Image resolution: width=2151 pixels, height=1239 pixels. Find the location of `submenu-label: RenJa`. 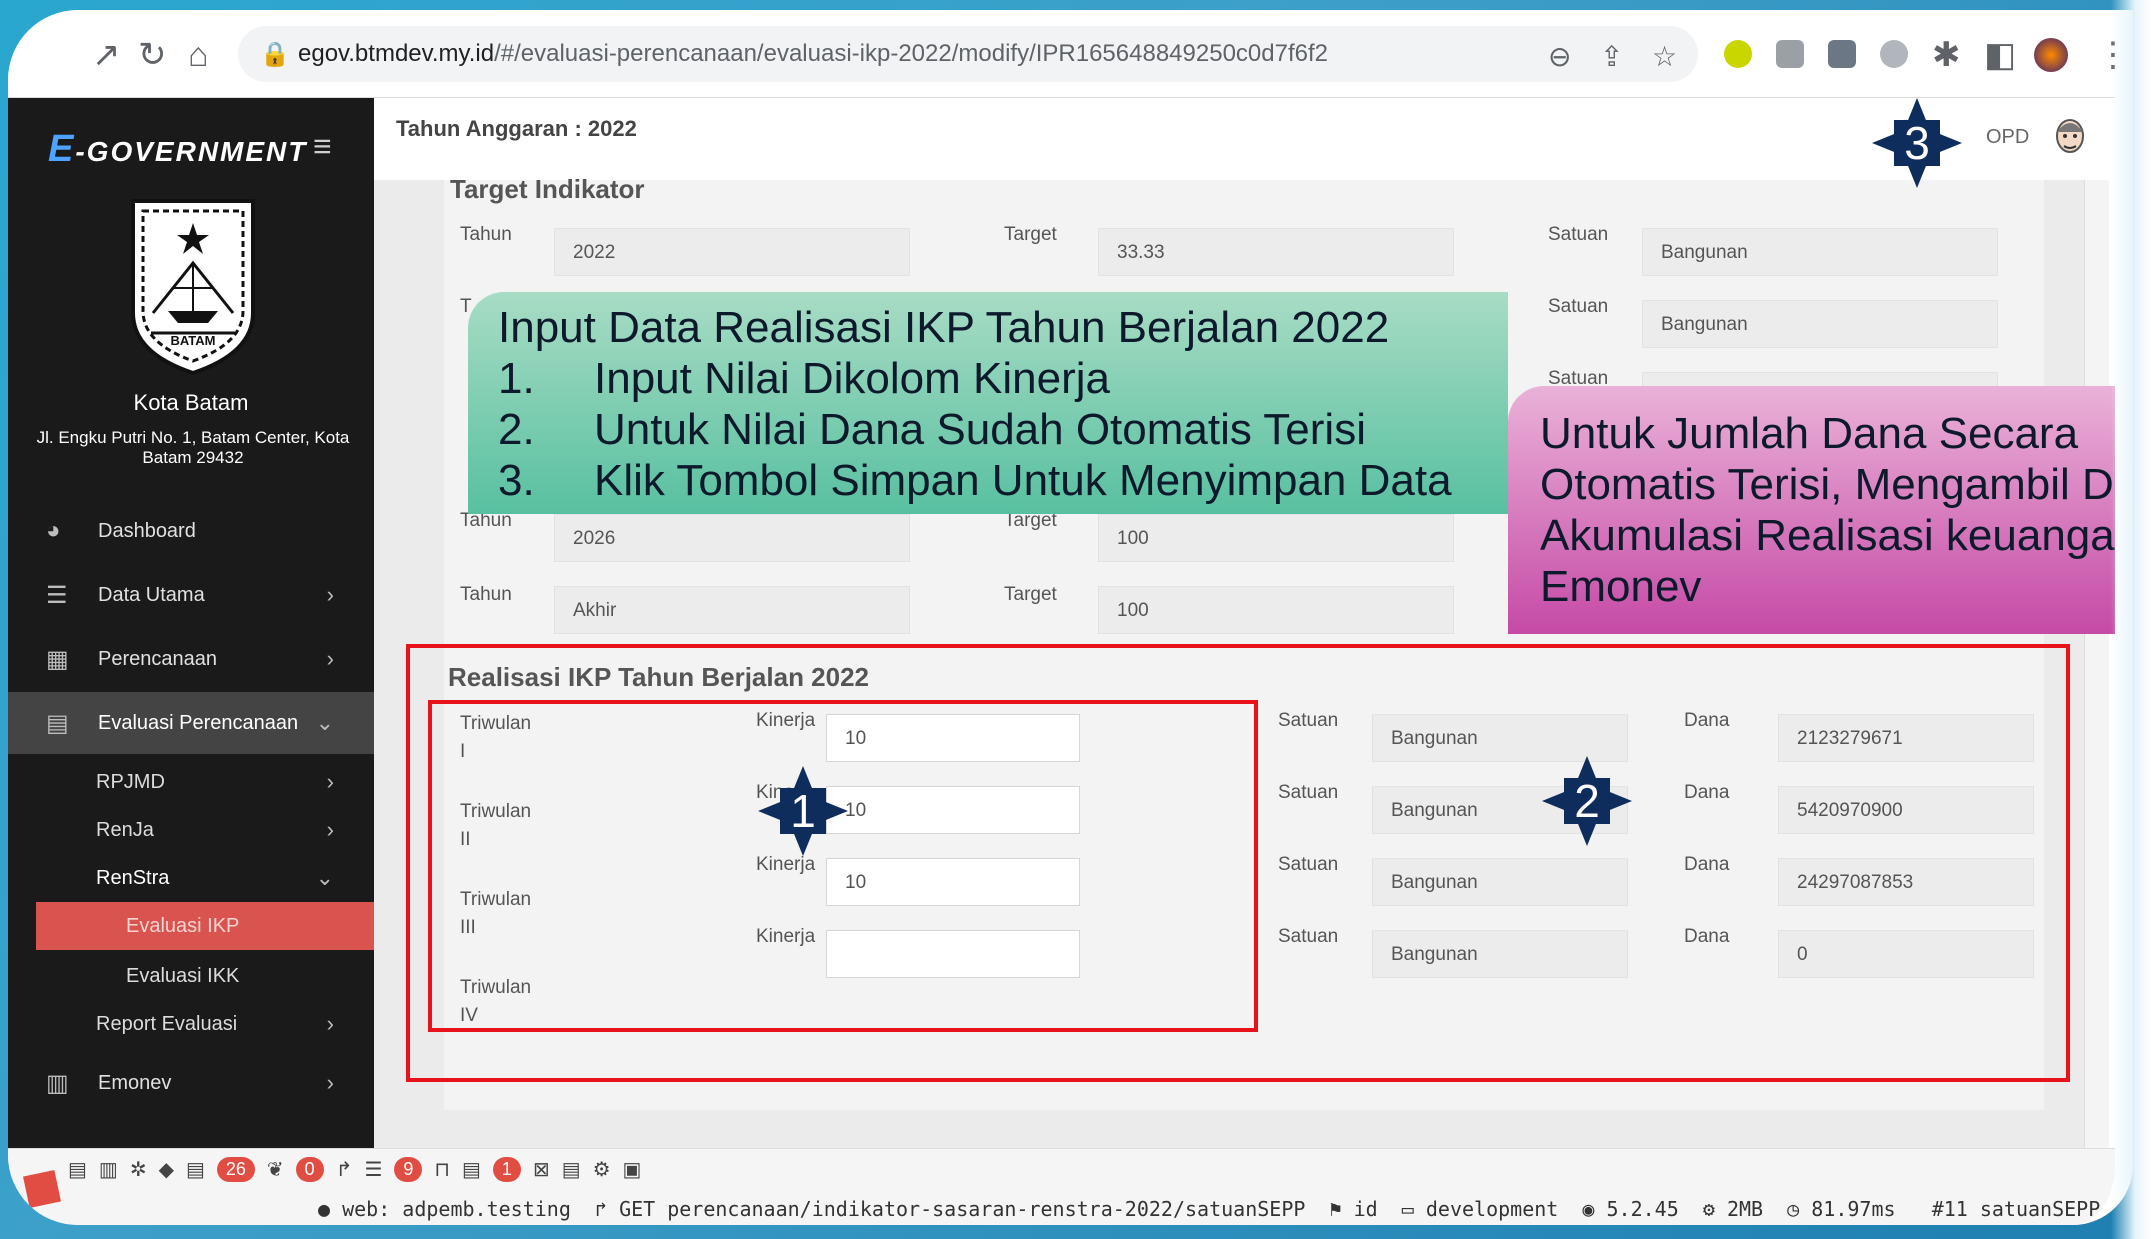

submenu-label: RenJa is located at coordinates (125, 829).